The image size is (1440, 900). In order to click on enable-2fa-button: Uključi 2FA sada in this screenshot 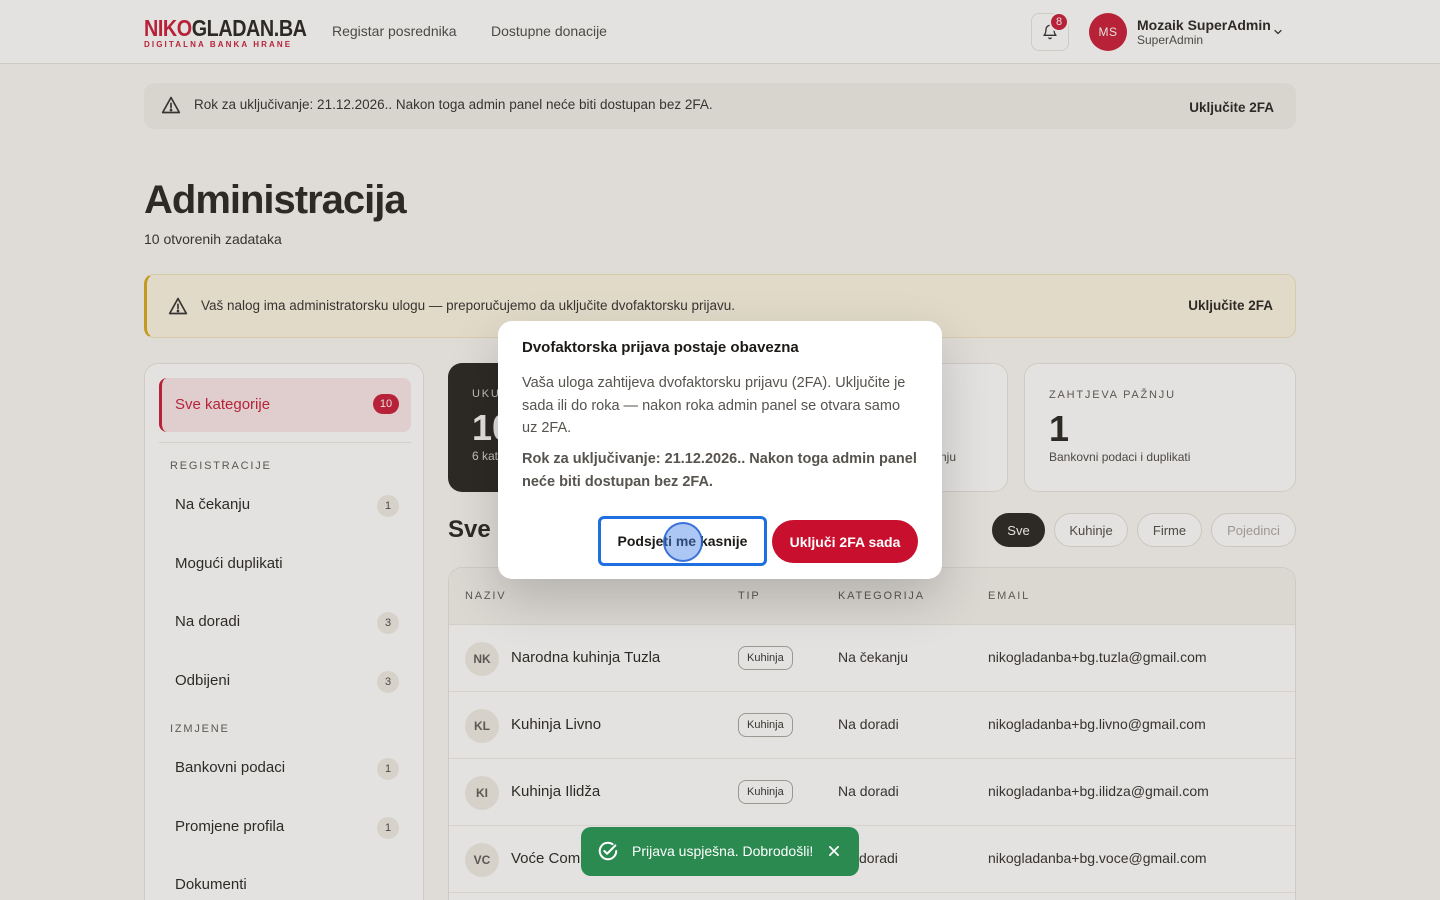, I will do `click(845, 541)`.